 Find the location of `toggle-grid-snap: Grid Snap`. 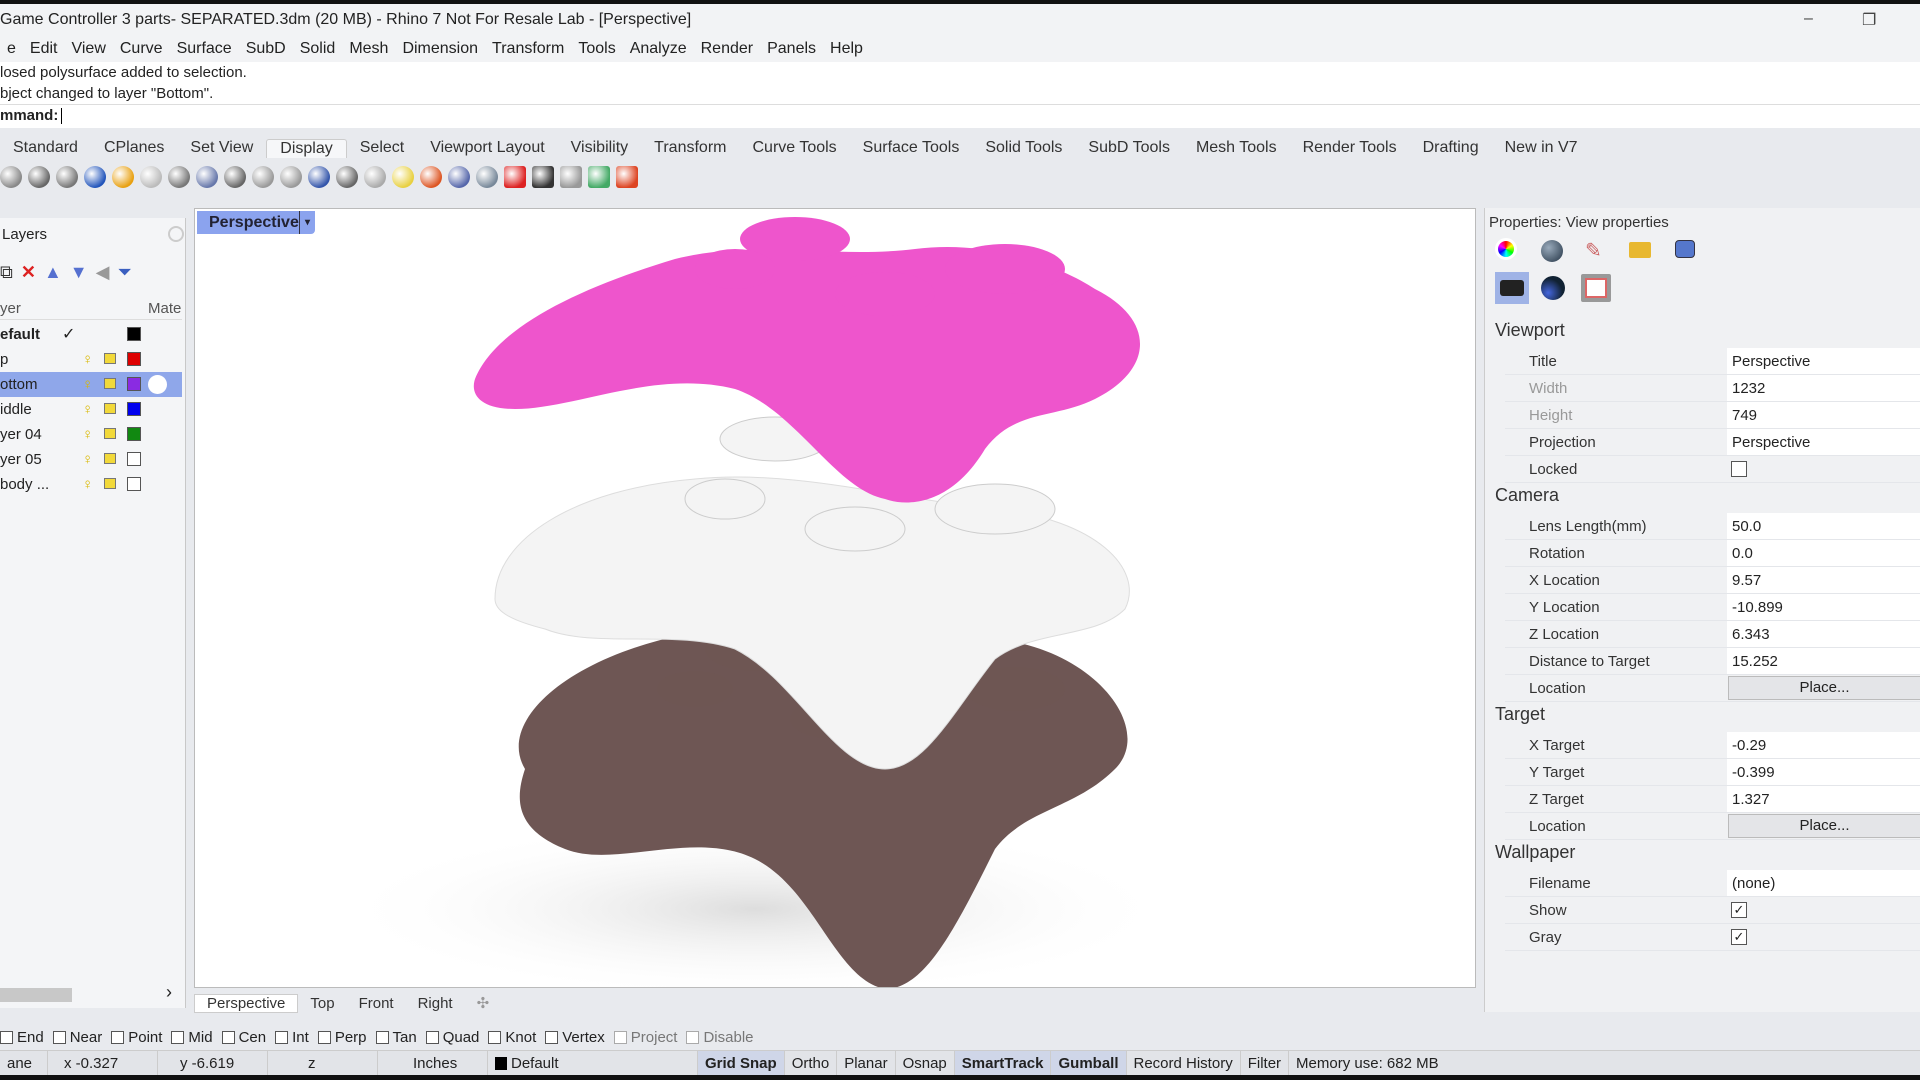

toggle-grid-snap: Grid Snap is located at coordinates (741, 1063).